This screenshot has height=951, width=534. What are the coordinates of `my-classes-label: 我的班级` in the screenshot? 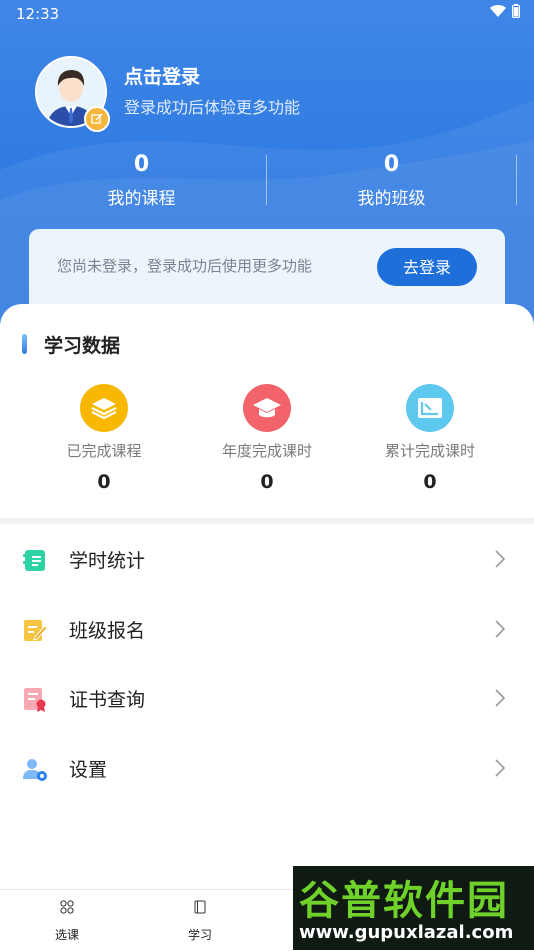 It's located at (391, 199).